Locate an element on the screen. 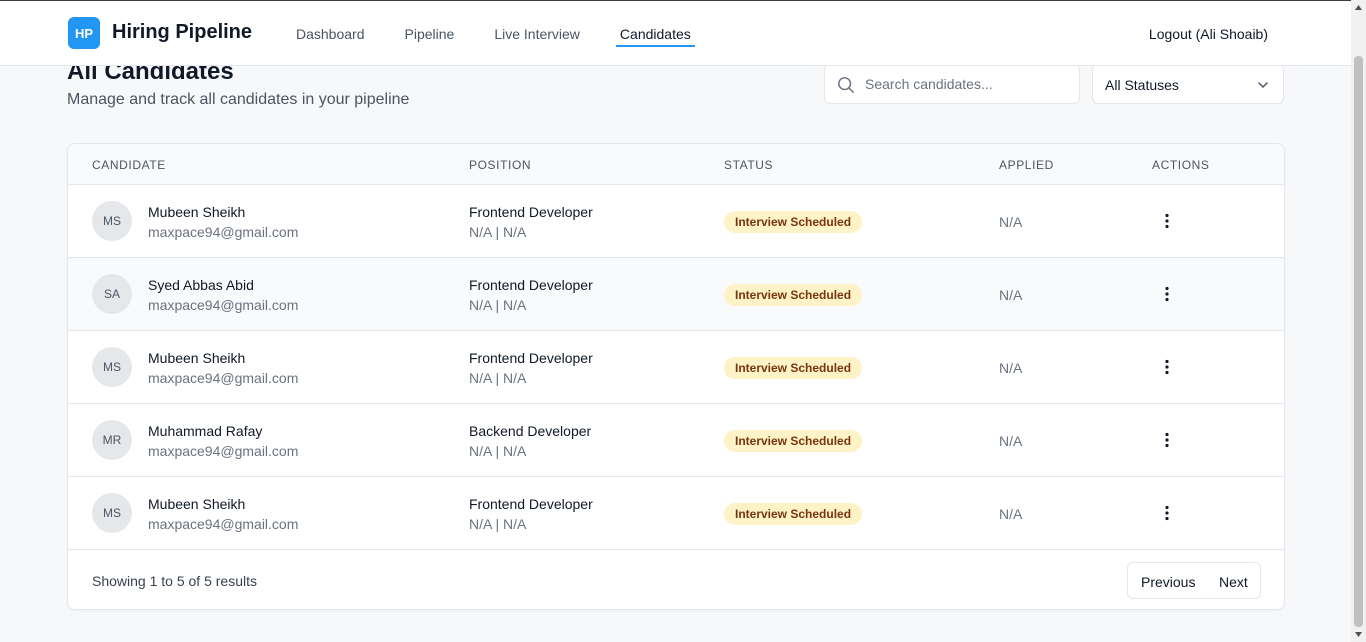 Image resolution: width=1366 pixels, height=642 pixels. search-input is located at coordinates (970, 84).